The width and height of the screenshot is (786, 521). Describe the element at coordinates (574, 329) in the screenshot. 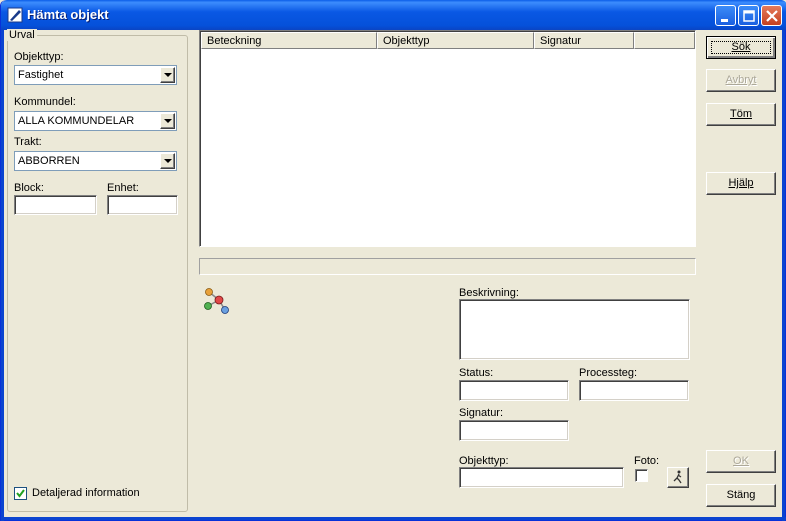

I see `beskrivning-textarea` at that location.